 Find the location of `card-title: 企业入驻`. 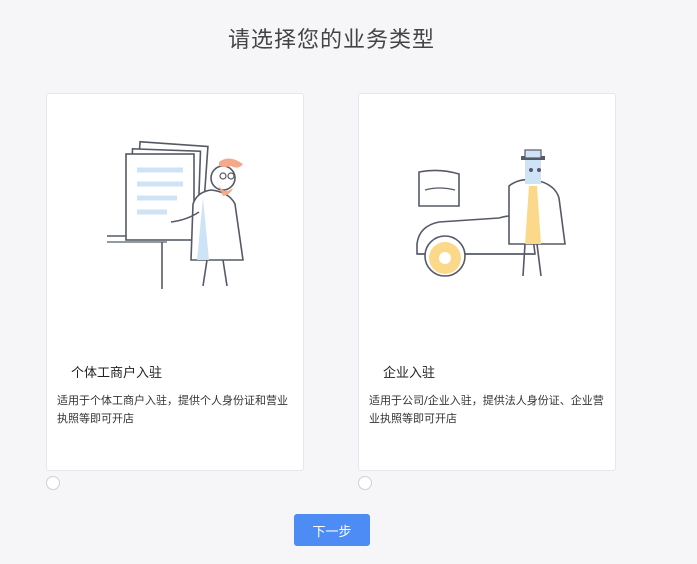

card-title: 企业入驻 is located at coordinates (409, 373).